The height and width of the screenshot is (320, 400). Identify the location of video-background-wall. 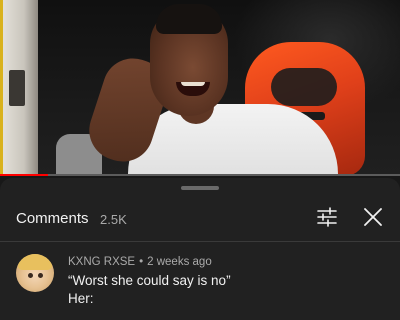
(20, 88).